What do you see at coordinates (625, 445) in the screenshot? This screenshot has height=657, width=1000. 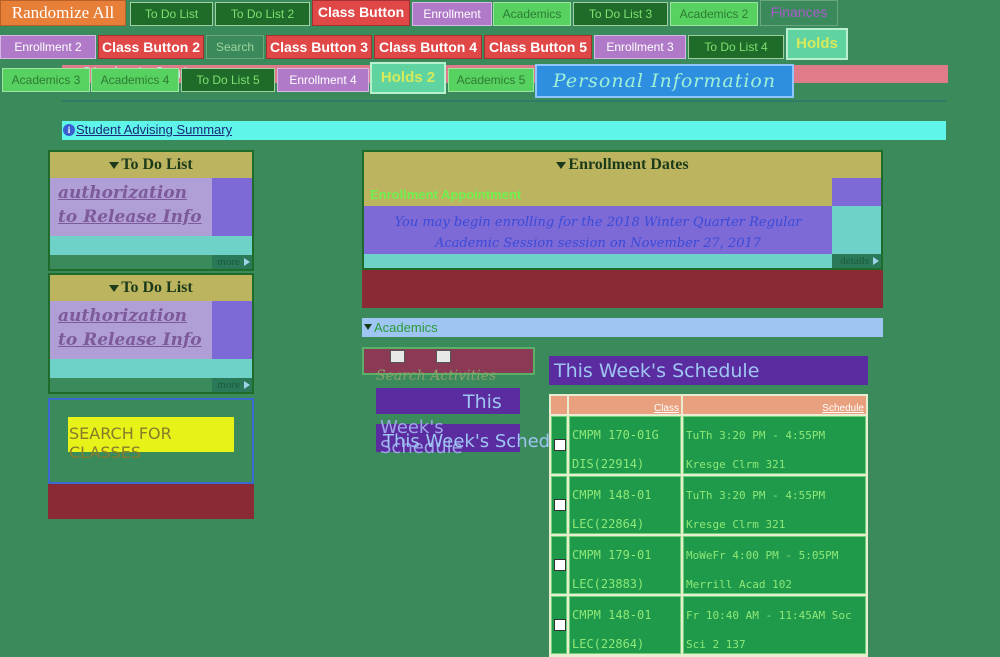 I see `schedule-class-cell: CMPM 170-01G DIS(22914)` at bounding box center [625, 445].